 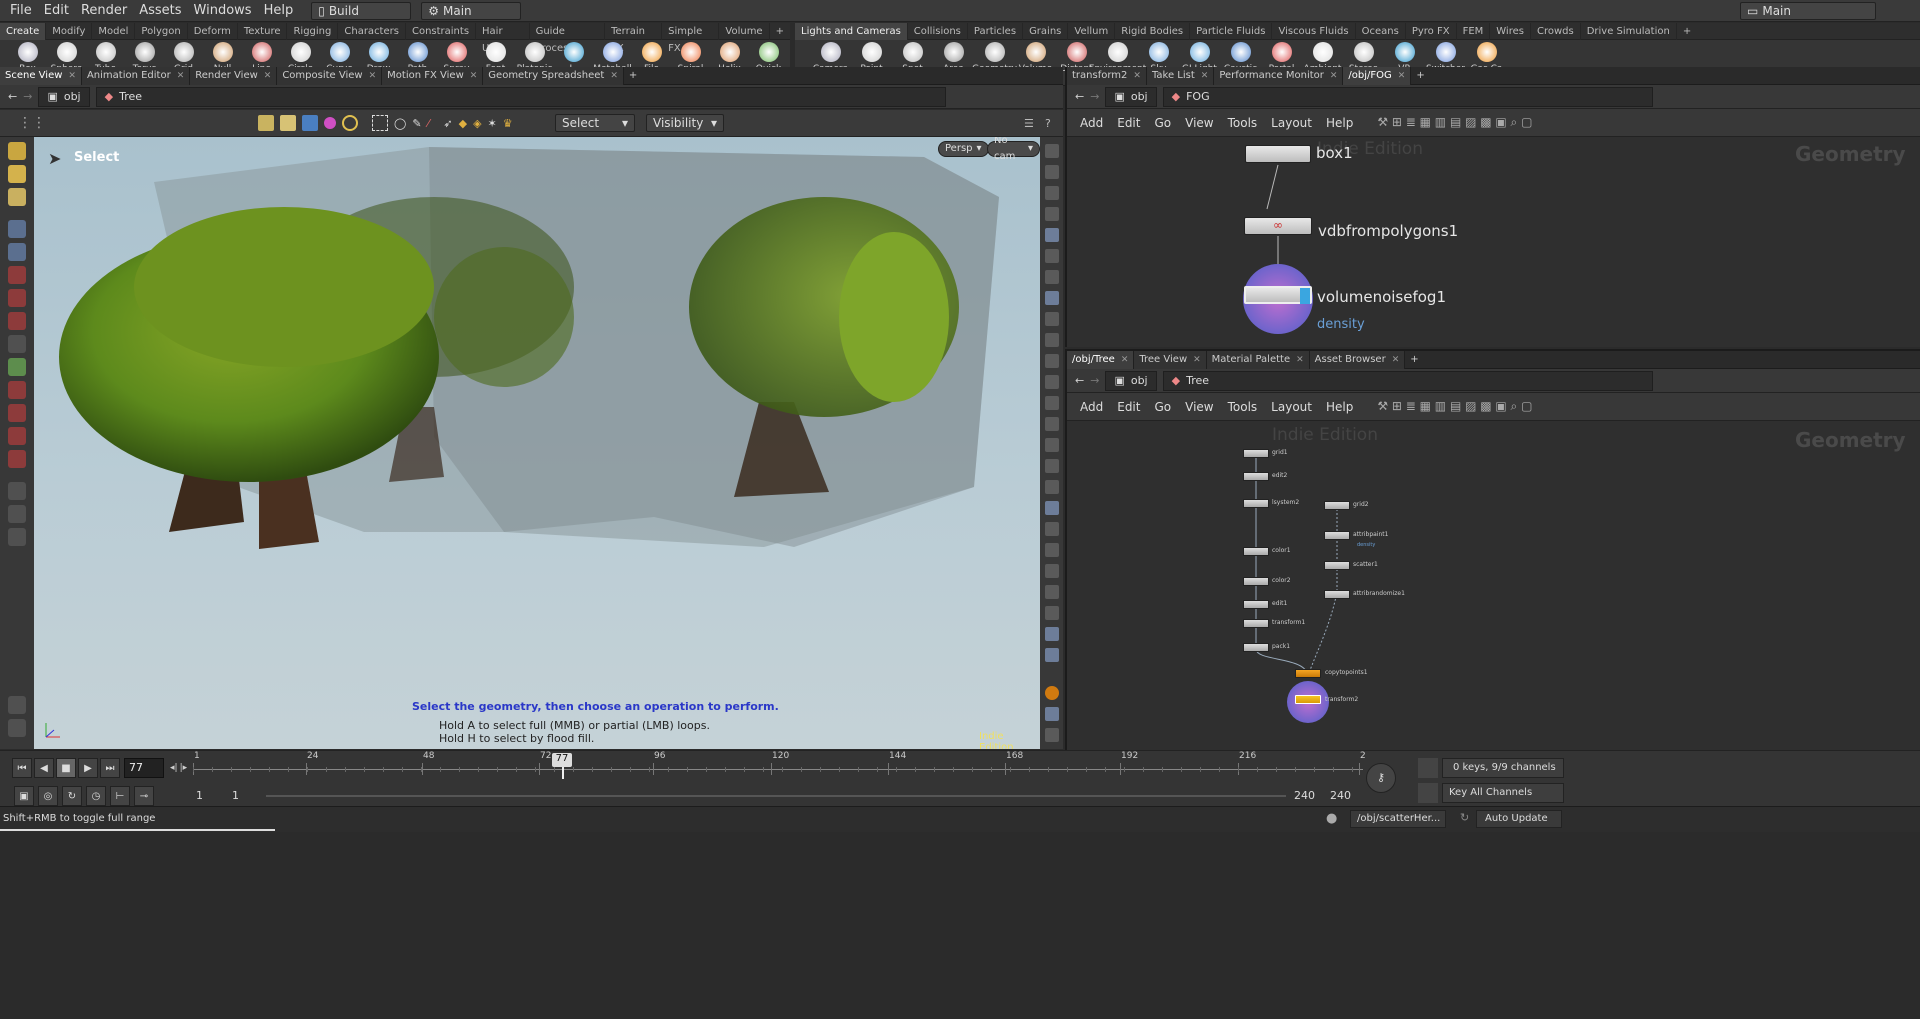 I want to click on shelf-tab: Model, so click(x=114, y=31).